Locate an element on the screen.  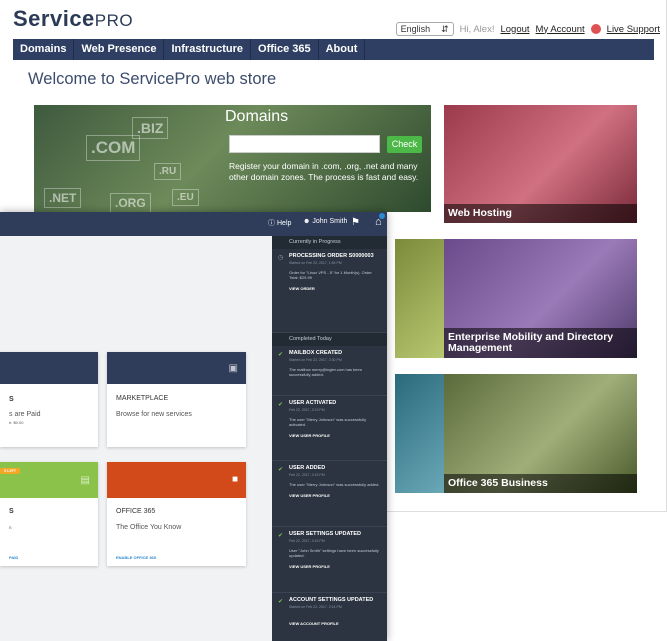
nav-infrastructure: Infrastructure is located at coordinates (208, 49).